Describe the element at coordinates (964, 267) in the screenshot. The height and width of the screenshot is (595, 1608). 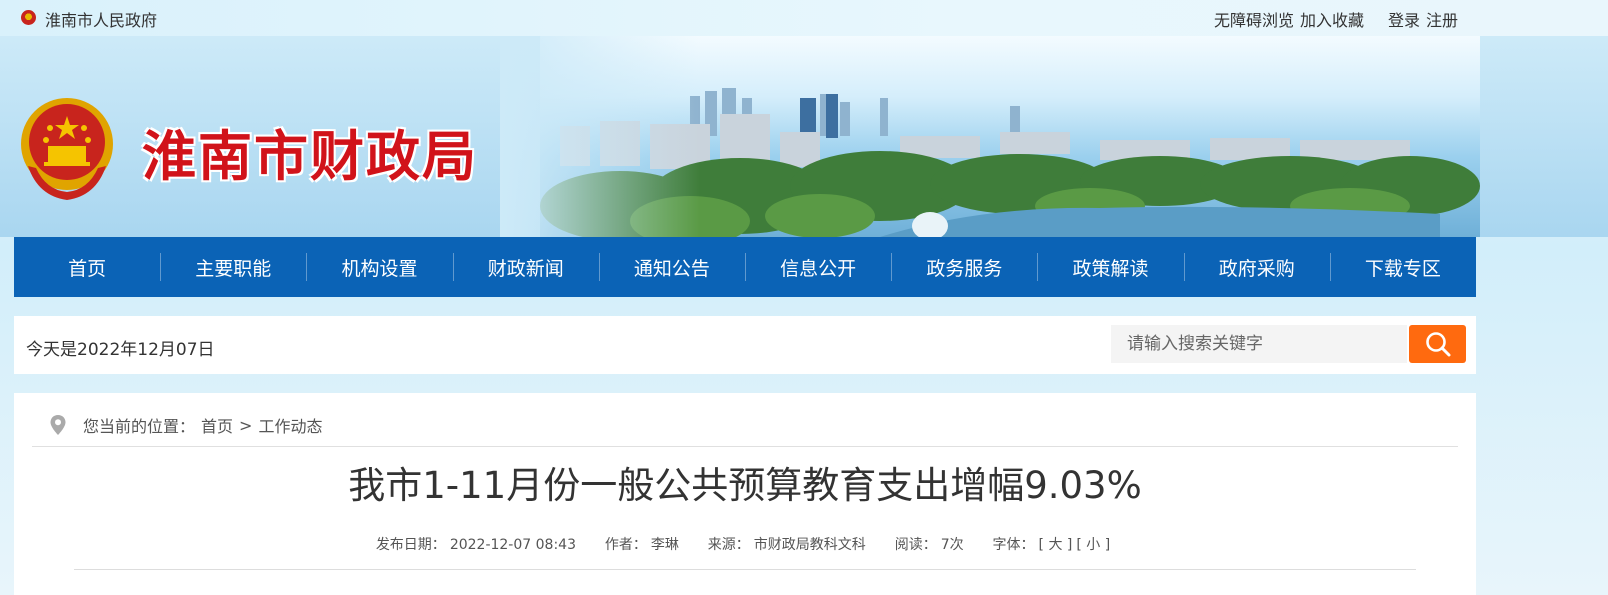
I see `nav-item-gov-services: 政务服务` at that location.